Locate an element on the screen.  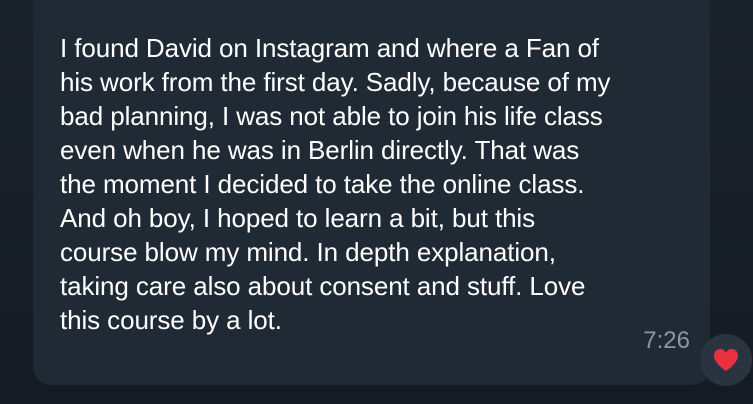
heart-icon is located at coordinates (726, 360).